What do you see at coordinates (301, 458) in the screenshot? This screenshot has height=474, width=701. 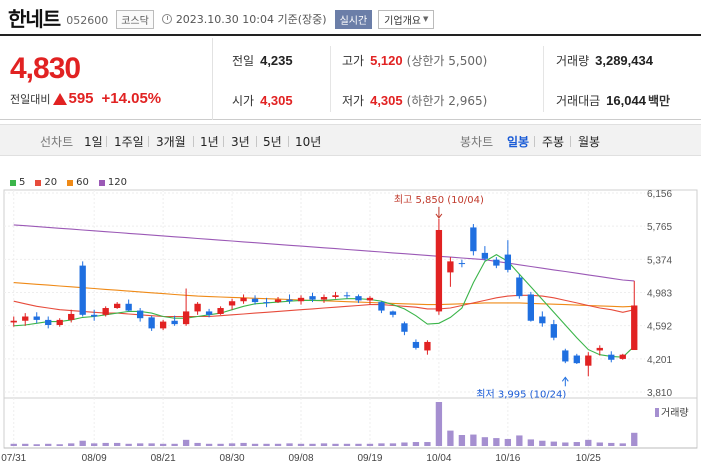 I see `x-tick-label: 09/08` at bounding box center [301, 458].